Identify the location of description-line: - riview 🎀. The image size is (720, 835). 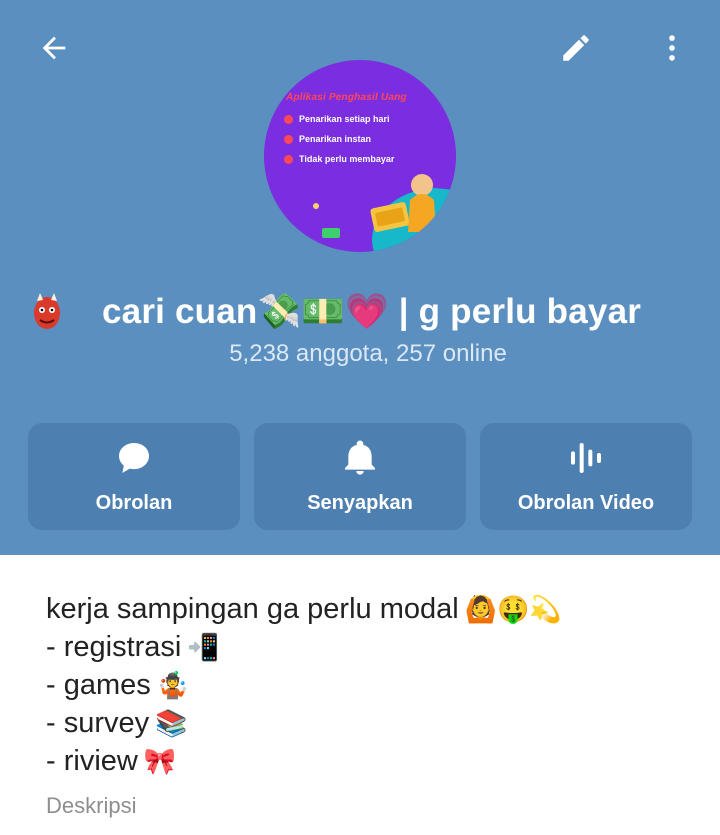
(111, 761).